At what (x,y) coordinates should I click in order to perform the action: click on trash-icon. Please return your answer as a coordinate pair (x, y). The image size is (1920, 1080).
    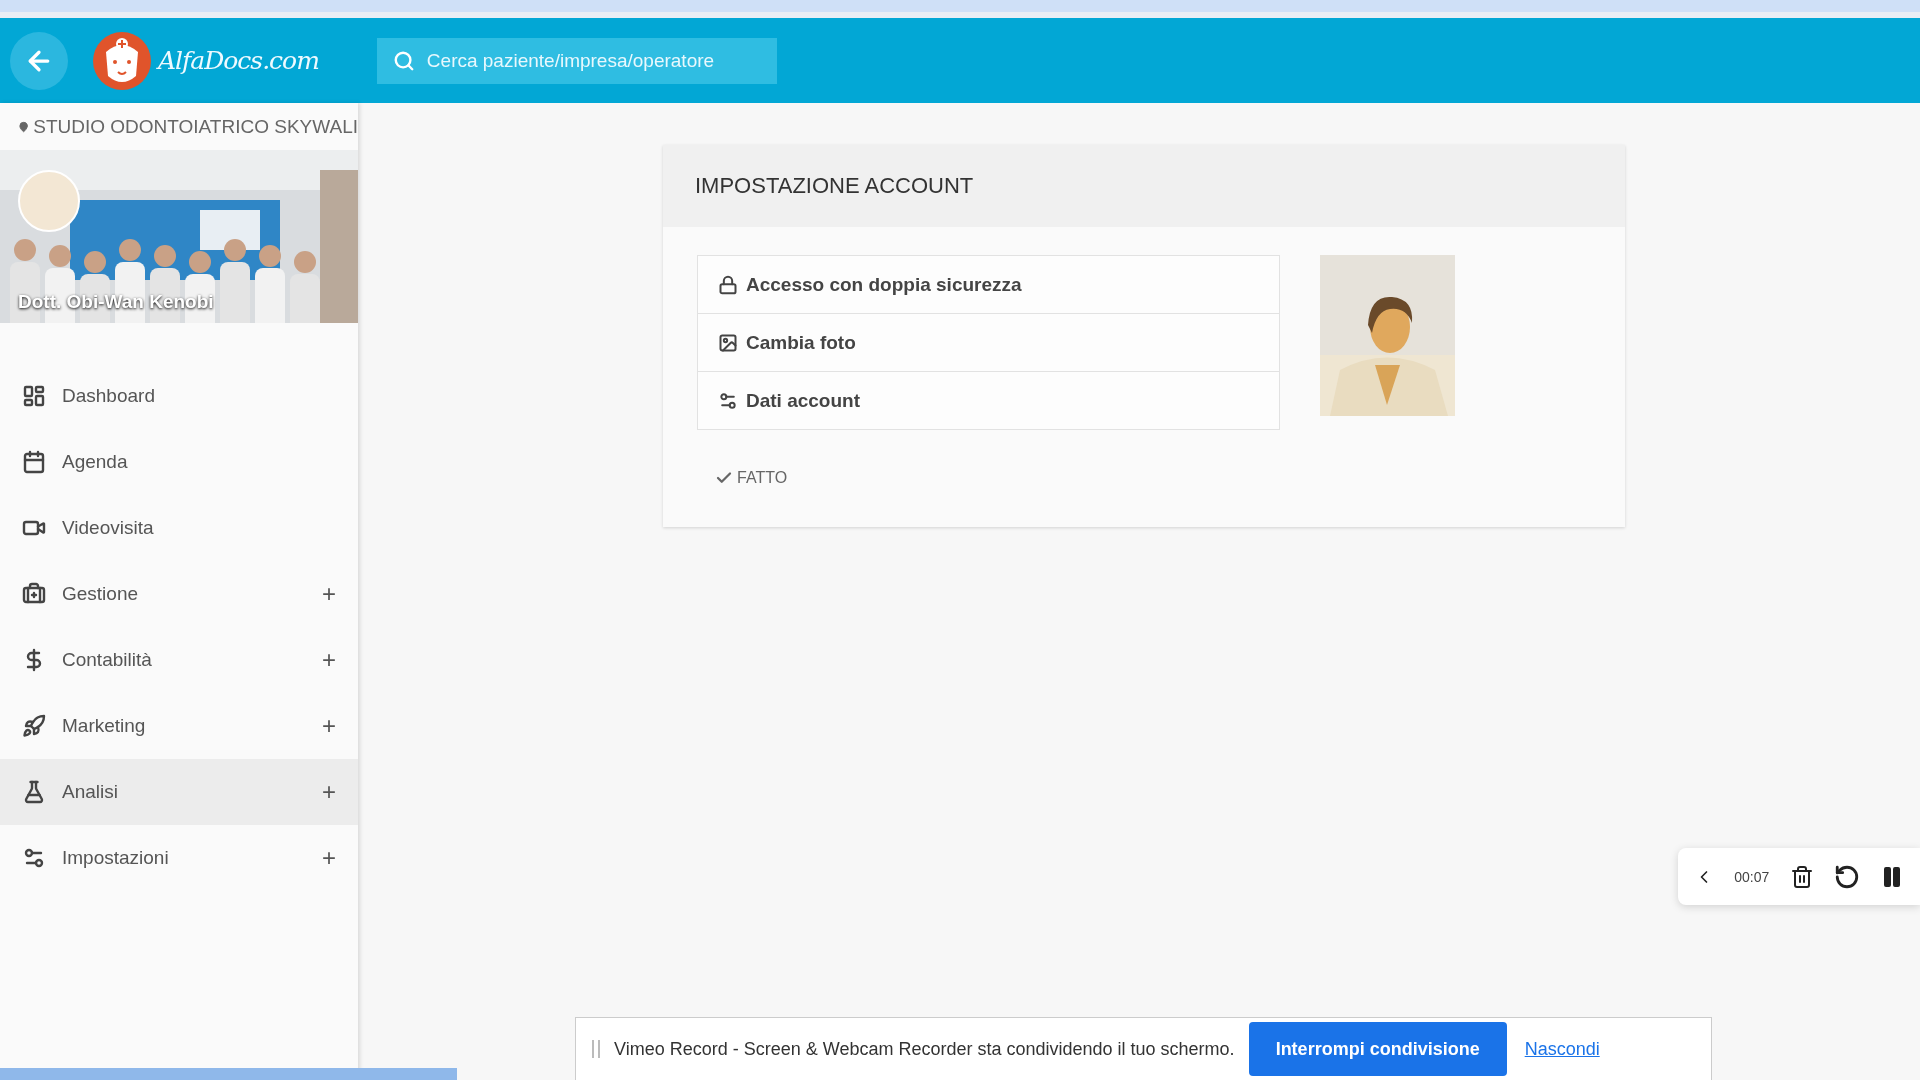
    Looking at the image, I should click on (1801, 876).